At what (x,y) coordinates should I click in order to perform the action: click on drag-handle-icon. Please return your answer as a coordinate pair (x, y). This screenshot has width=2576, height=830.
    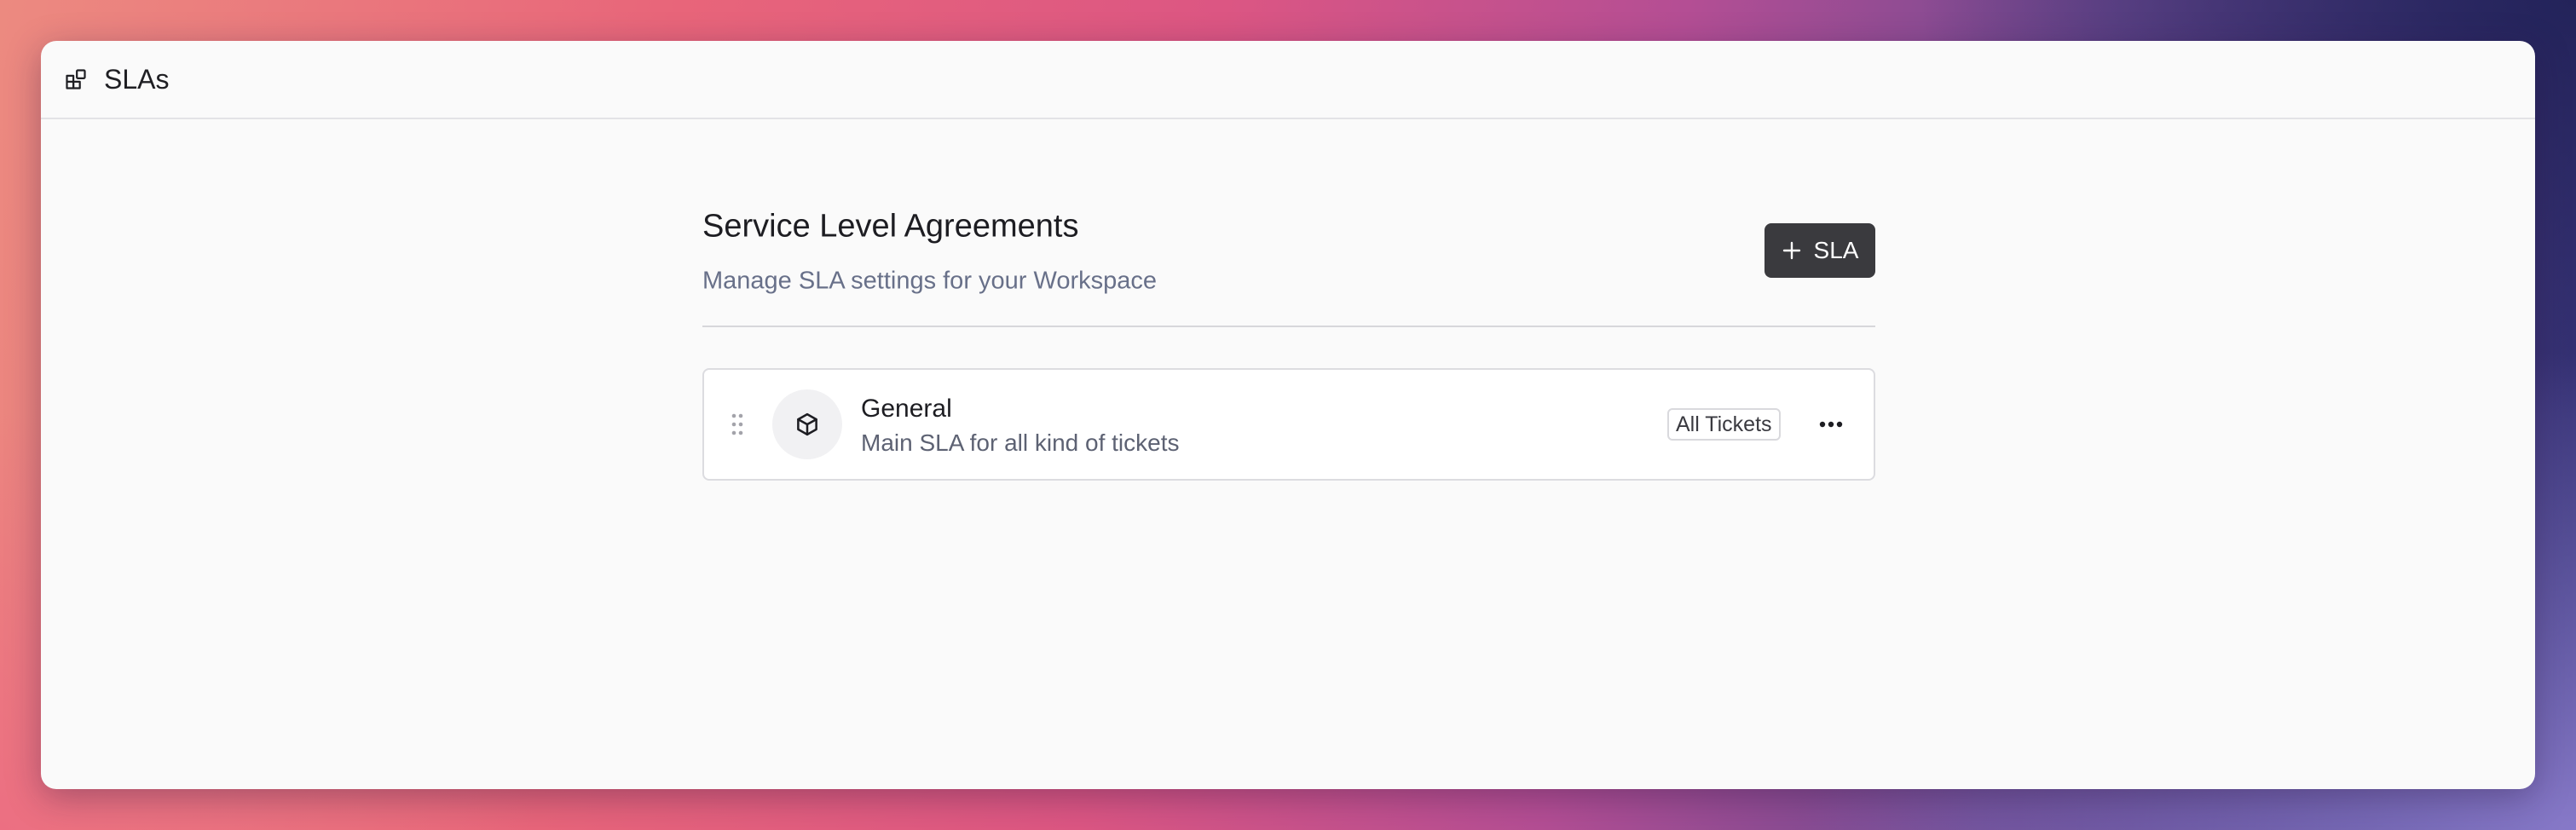
    Looking at the image, I should click on (737, 424).